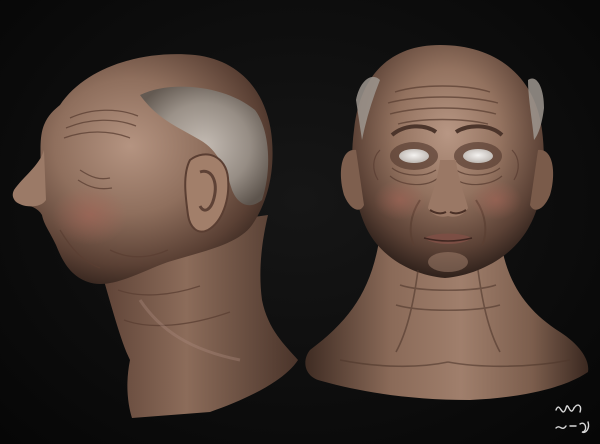 This screenshot has height=444, width=600. Describe the element at coordinates (572, 419) in the screenshot. I see `artist-signature` at that location.